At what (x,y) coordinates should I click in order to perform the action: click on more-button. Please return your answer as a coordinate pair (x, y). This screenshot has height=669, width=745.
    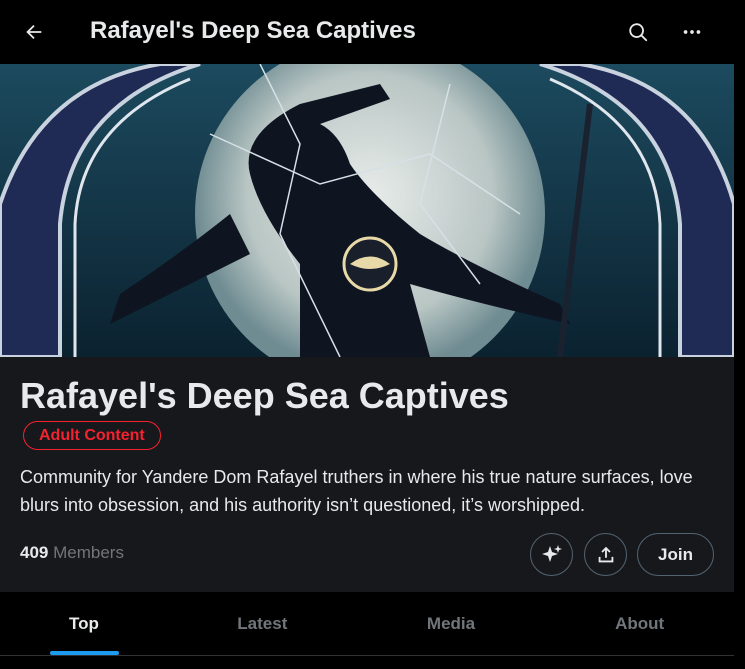
    Looking at the image, I should click on (692, 32).